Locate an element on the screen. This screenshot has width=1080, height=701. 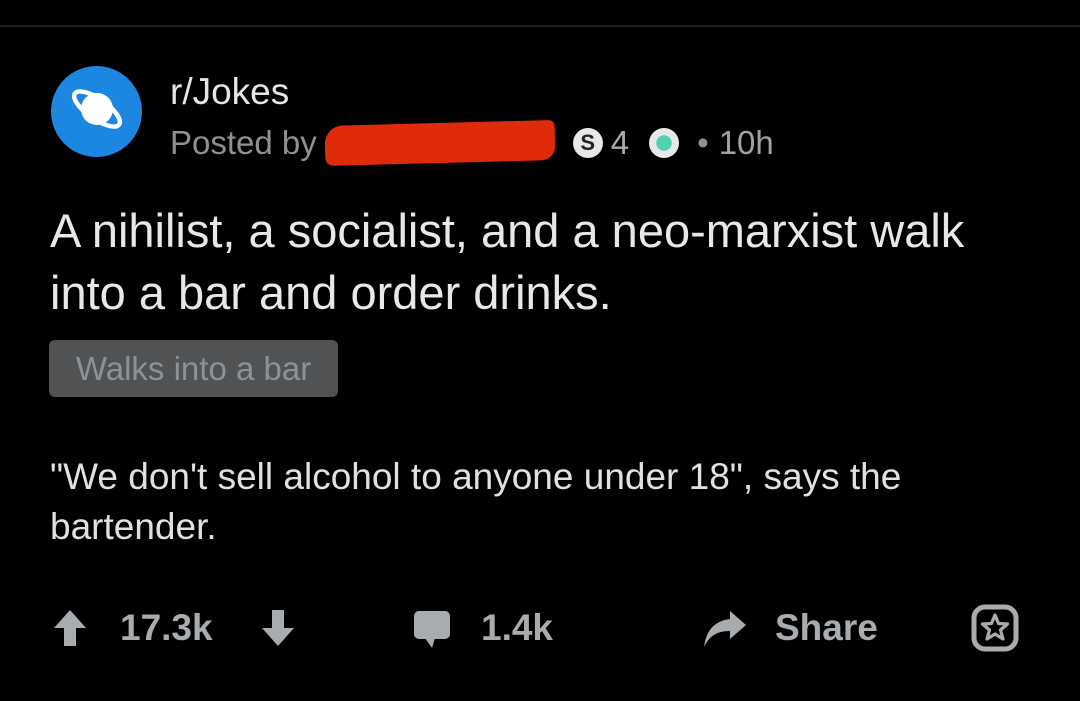
post-meta: Posted by S 4 • 10h is located at coordinates (472, 143).